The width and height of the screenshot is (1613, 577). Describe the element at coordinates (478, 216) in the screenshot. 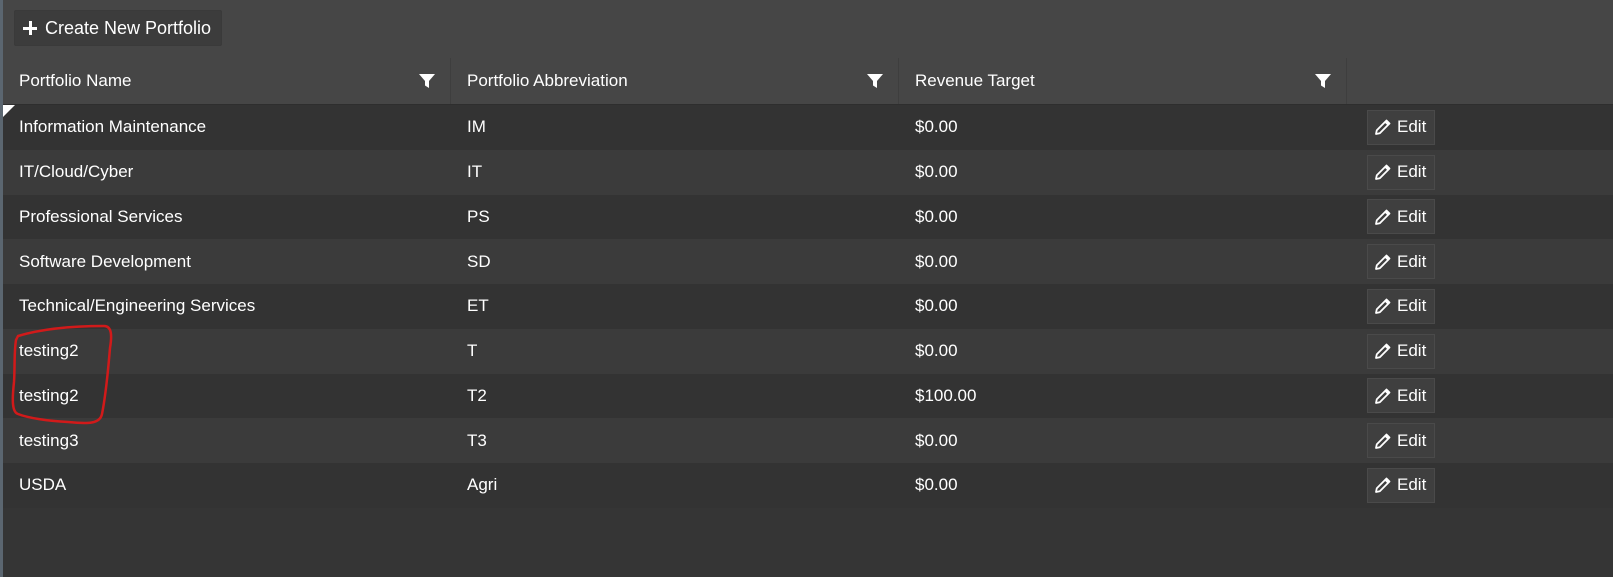

I see `portfolio-abbreviation-cell: PS` at that location.